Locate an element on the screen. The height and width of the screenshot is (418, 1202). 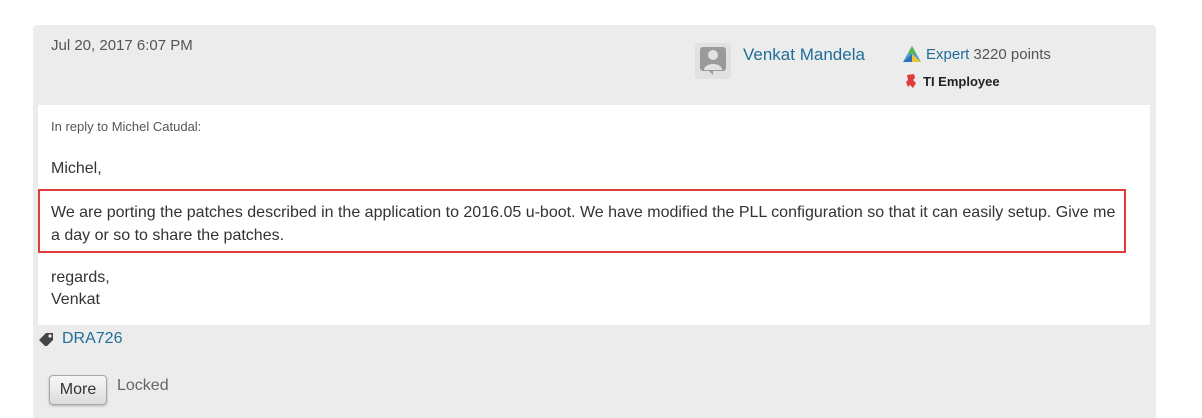
avatar is located at coordinates (713, 61).